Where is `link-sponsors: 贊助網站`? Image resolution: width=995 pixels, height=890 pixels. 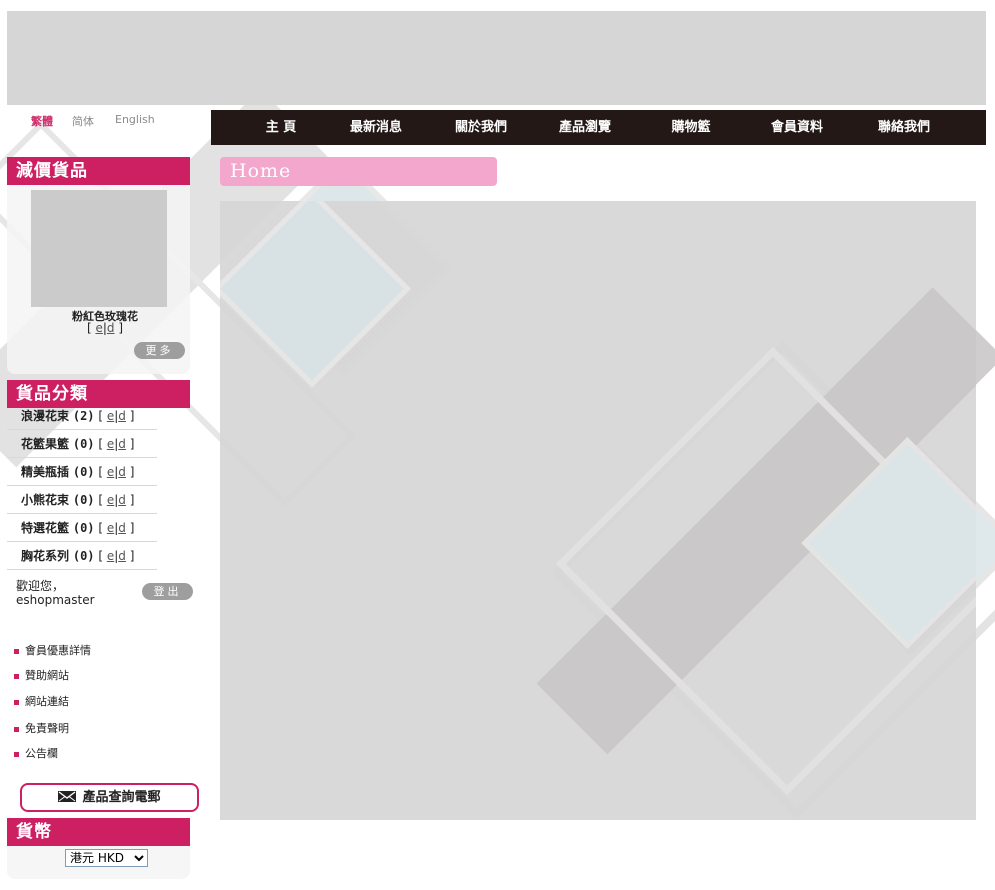 link-sponsors: 贊助網站 is located at coordinates (41, 675).